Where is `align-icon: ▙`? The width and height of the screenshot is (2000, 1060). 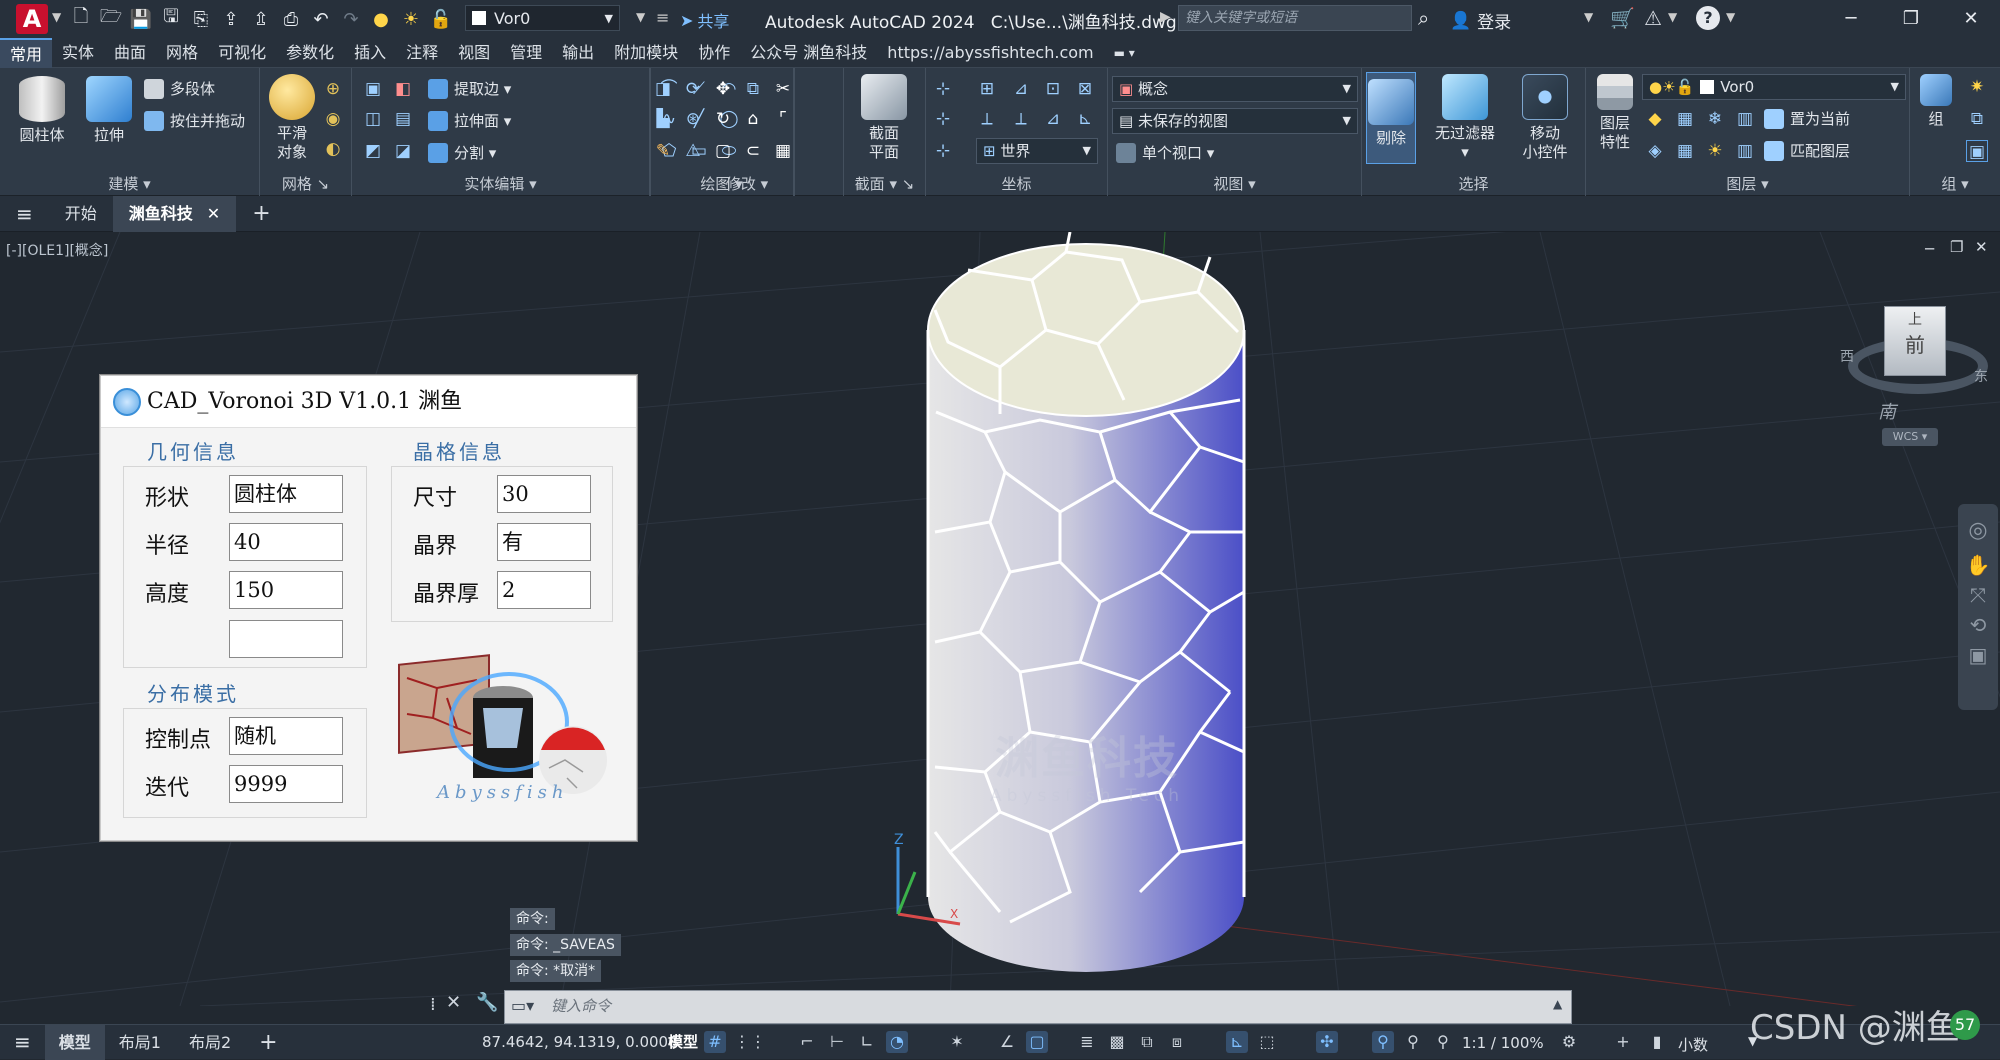
align-icon: ▙ is located at coordinates (663, 119).